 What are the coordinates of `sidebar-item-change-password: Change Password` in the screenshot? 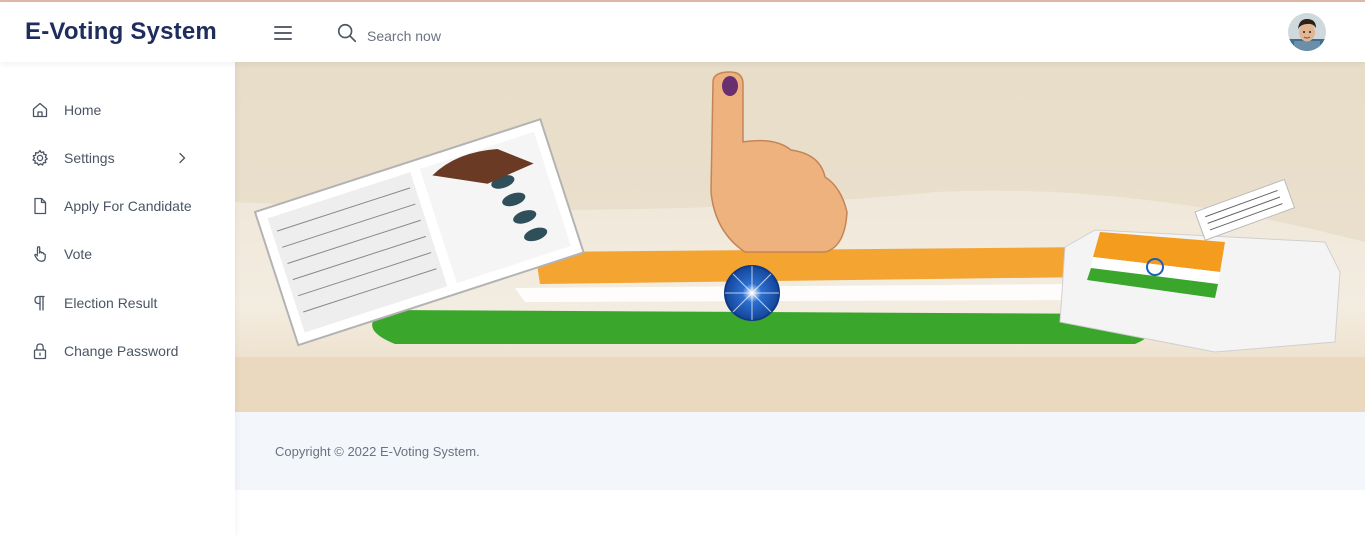 It's located at (117, 351).